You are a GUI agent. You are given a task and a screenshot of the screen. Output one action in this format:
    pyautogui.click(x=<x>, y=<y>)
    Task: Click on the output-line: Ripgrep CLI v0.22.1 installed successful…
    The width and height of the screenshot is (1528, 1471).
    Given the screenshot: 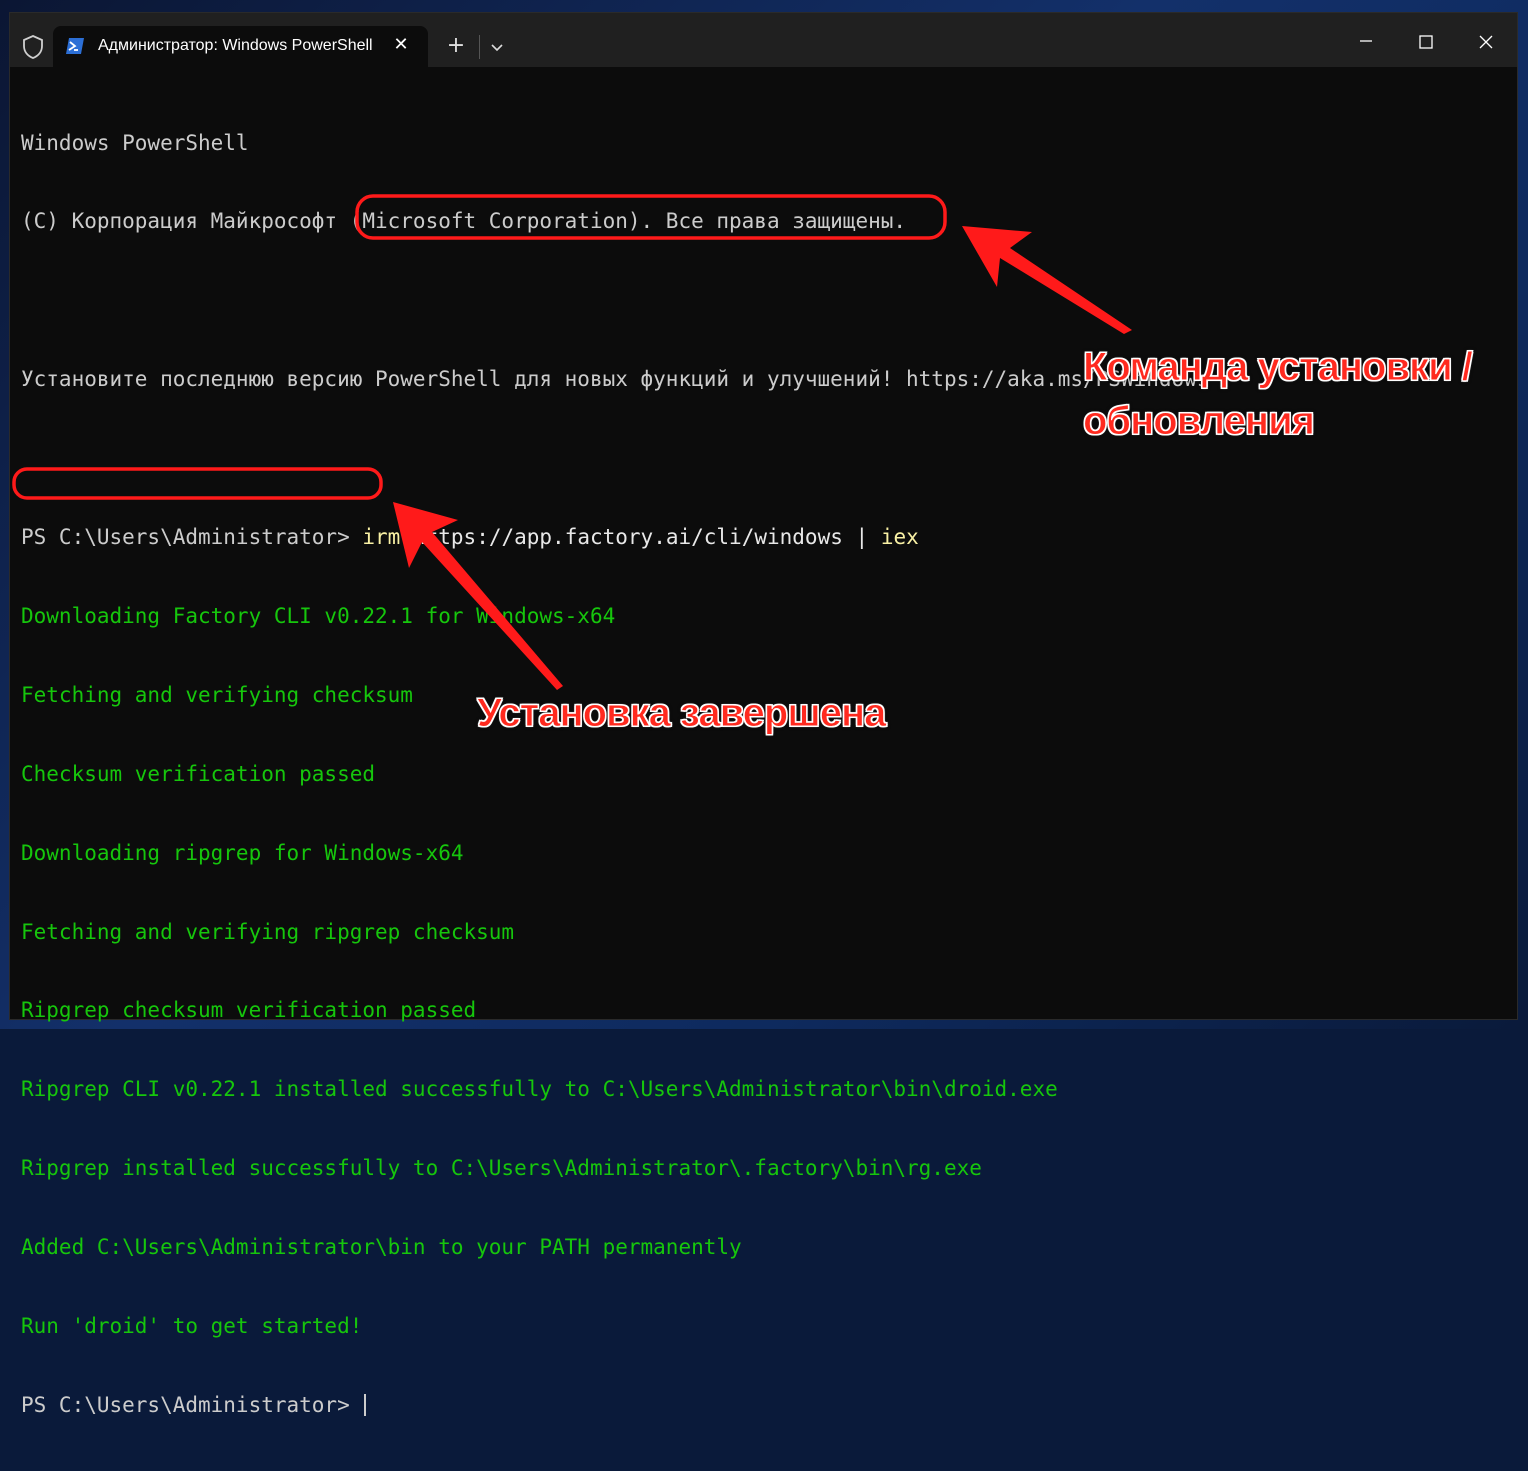 What is the action you would take?
    pyautogui.click(x=539, y=1089)
    